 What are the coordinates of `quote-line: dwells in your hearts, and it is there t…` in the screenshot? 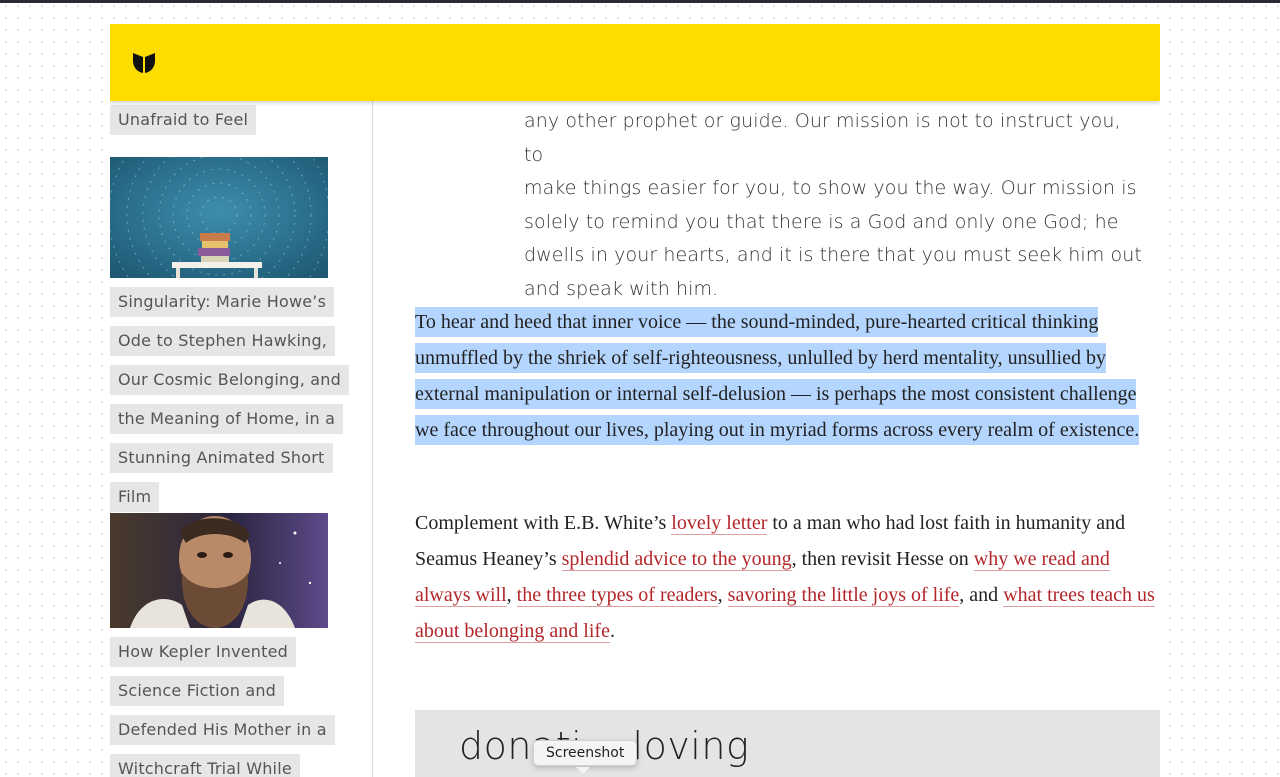 It's located at (833, 255).